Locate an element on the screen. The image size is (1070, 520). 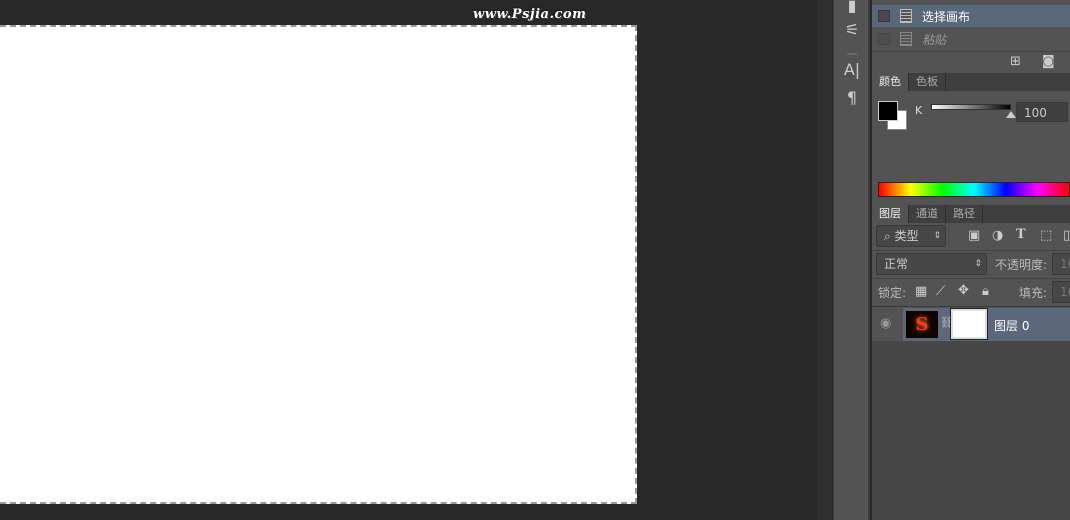
watermark: www.Psjia.com is located at coordinates (530, 14).